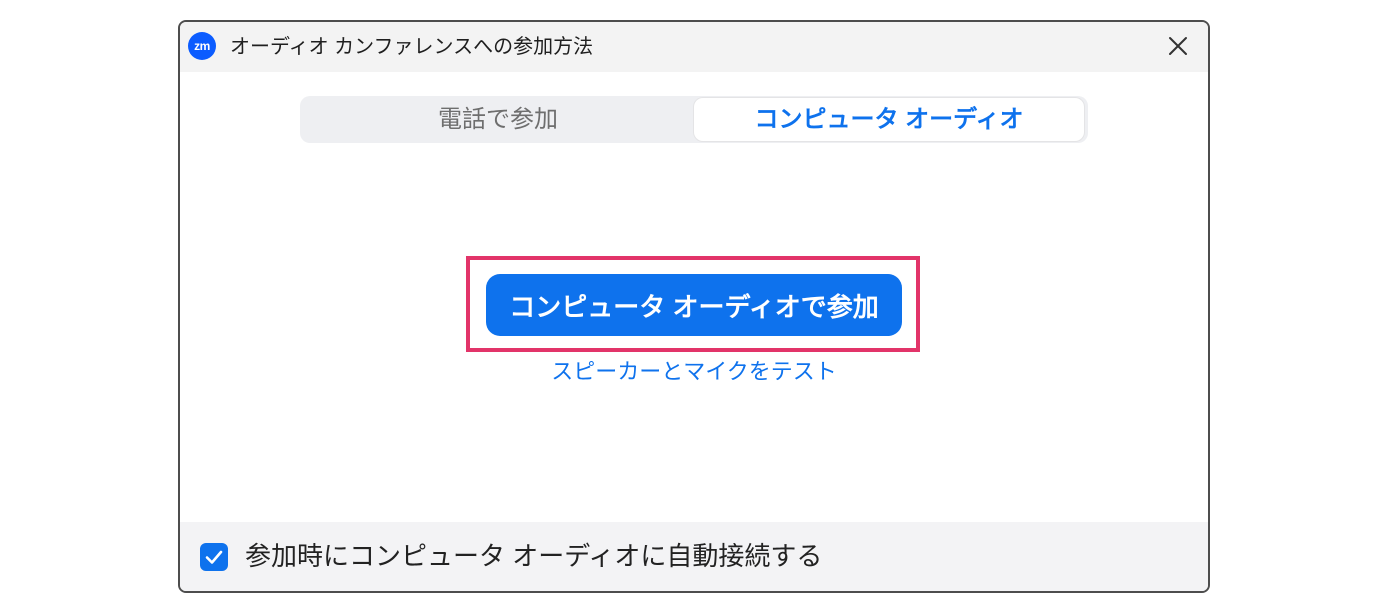 Image resolution: width=1400 pixels, height=614 pixels. I want to click on auto-connect-checkbox, so click(214, 557).